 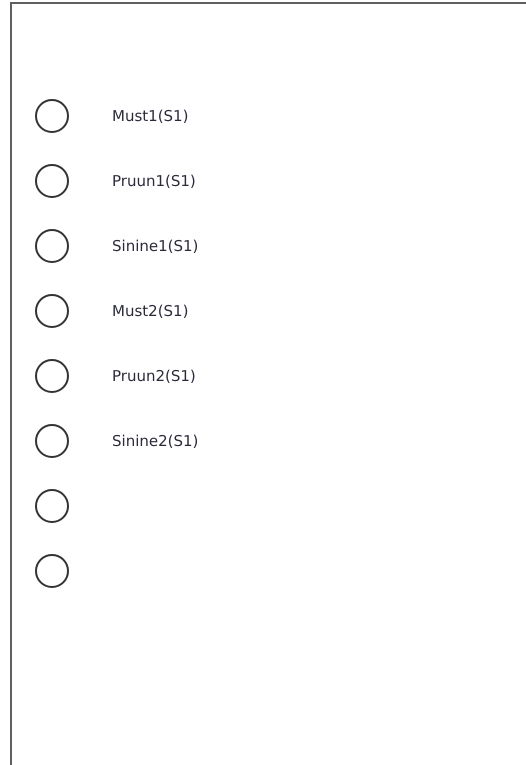 I want to click on option-label: Pruun1(S1), so click(x=154, y=181).